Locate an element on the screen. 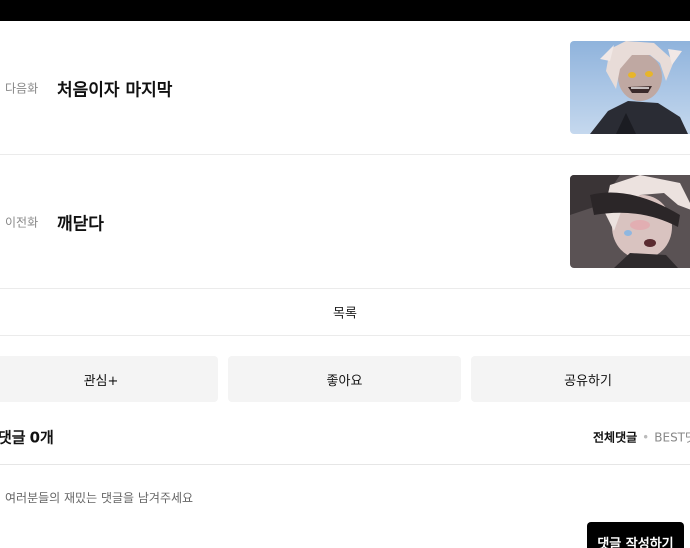  next-episode-thumbnail-art is located at coordinates (630, 87).